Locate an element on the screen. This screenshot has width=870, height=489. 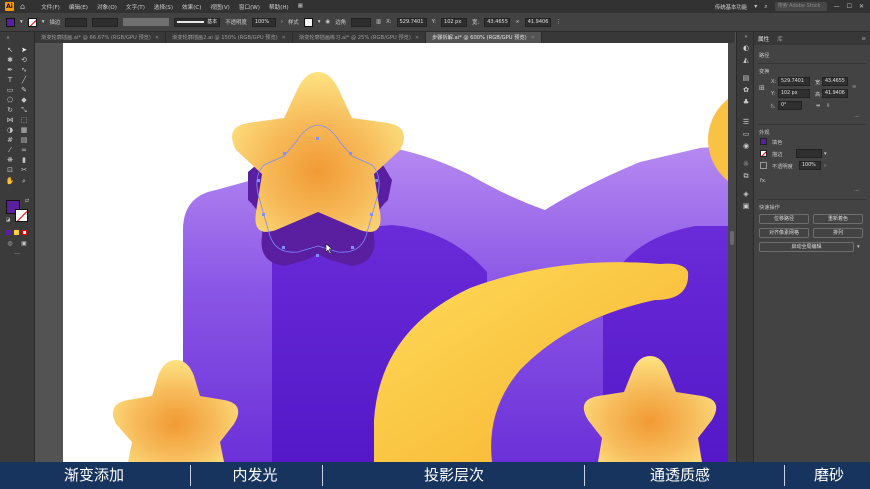
fx-button: fx. is located at coordinates (763, 181).